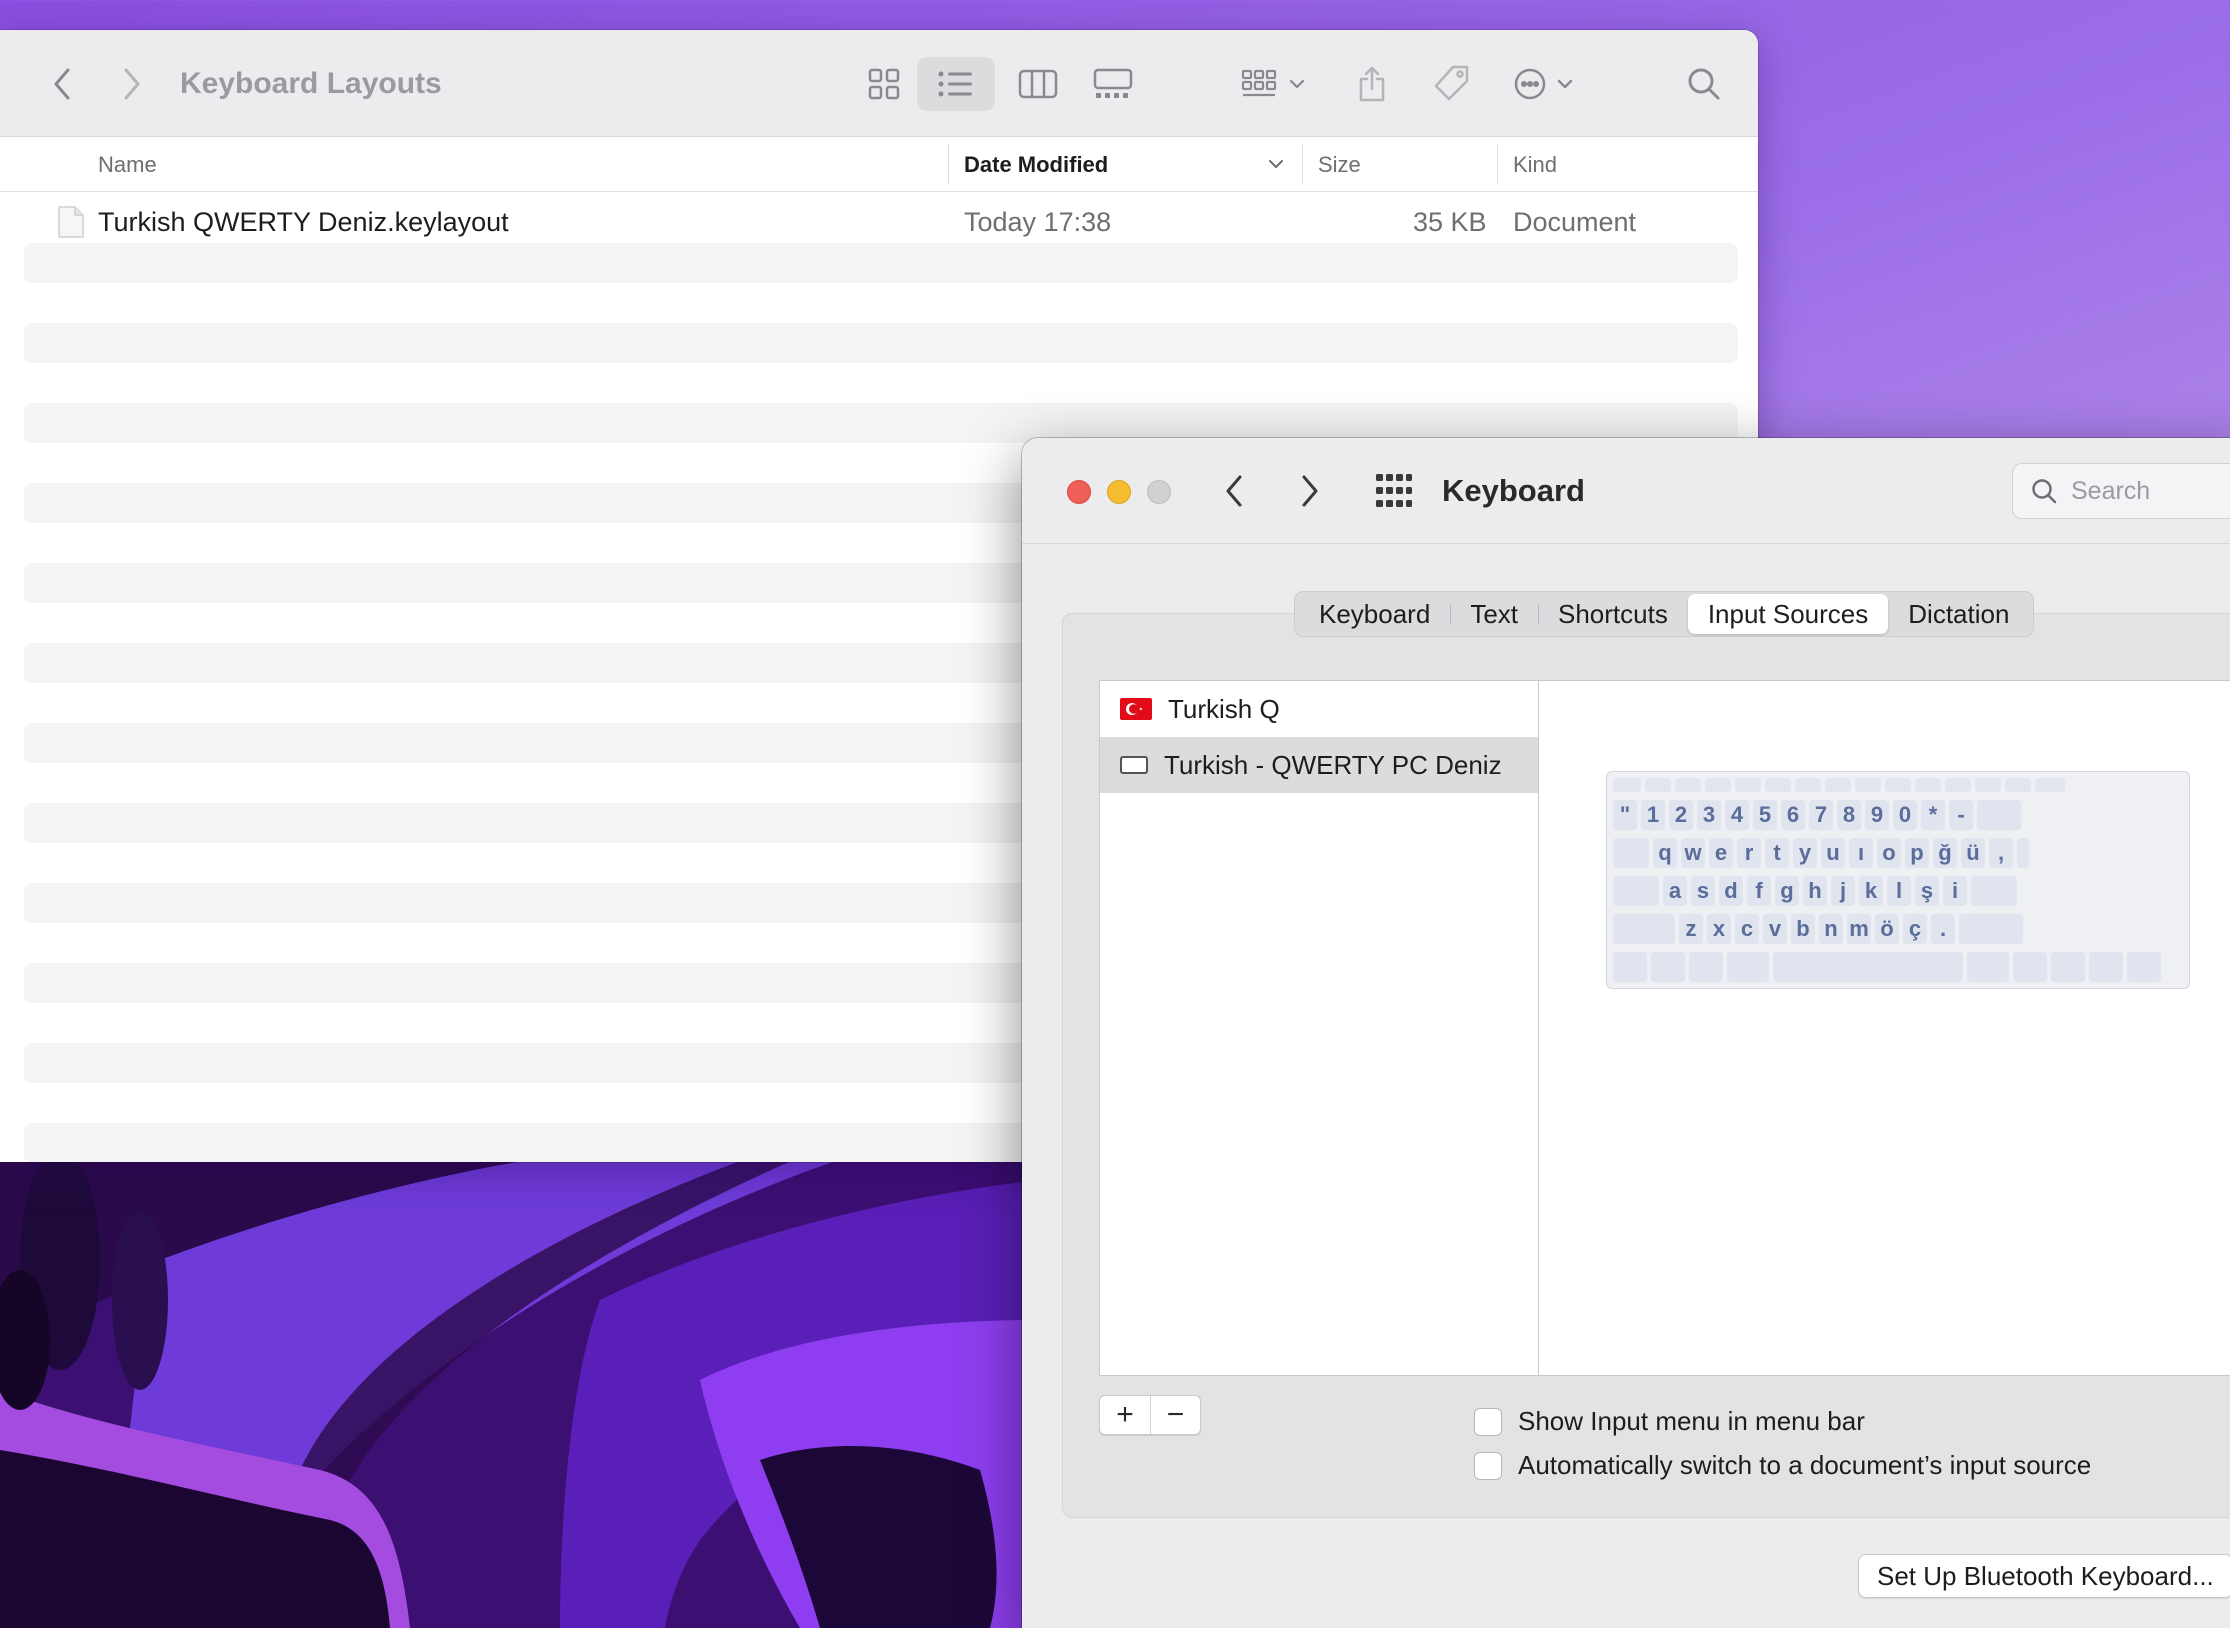 The height and width of the screenshot is (1628, 2230). I want to click on group-icon, so click(1276, 83).